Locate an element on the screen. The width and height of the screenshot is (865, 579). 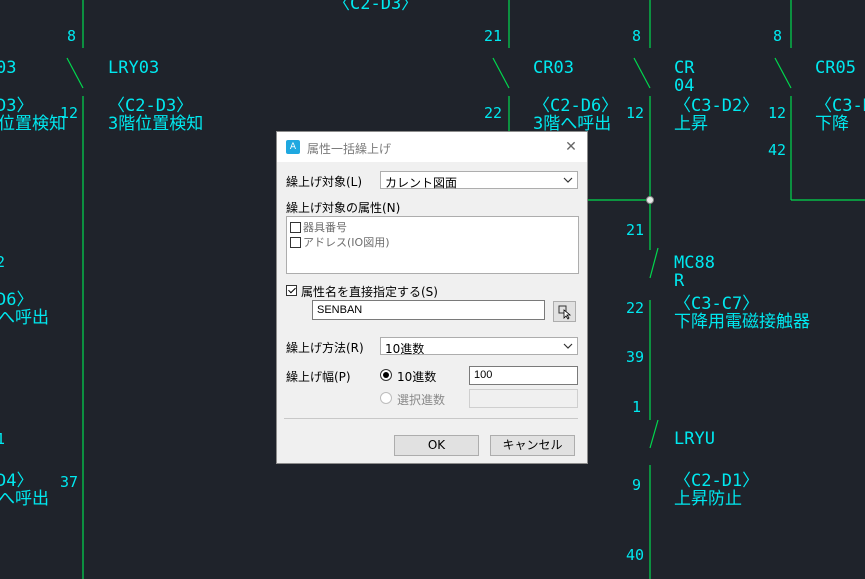
close-icon: ✕ is located at coordinates (571, 147).